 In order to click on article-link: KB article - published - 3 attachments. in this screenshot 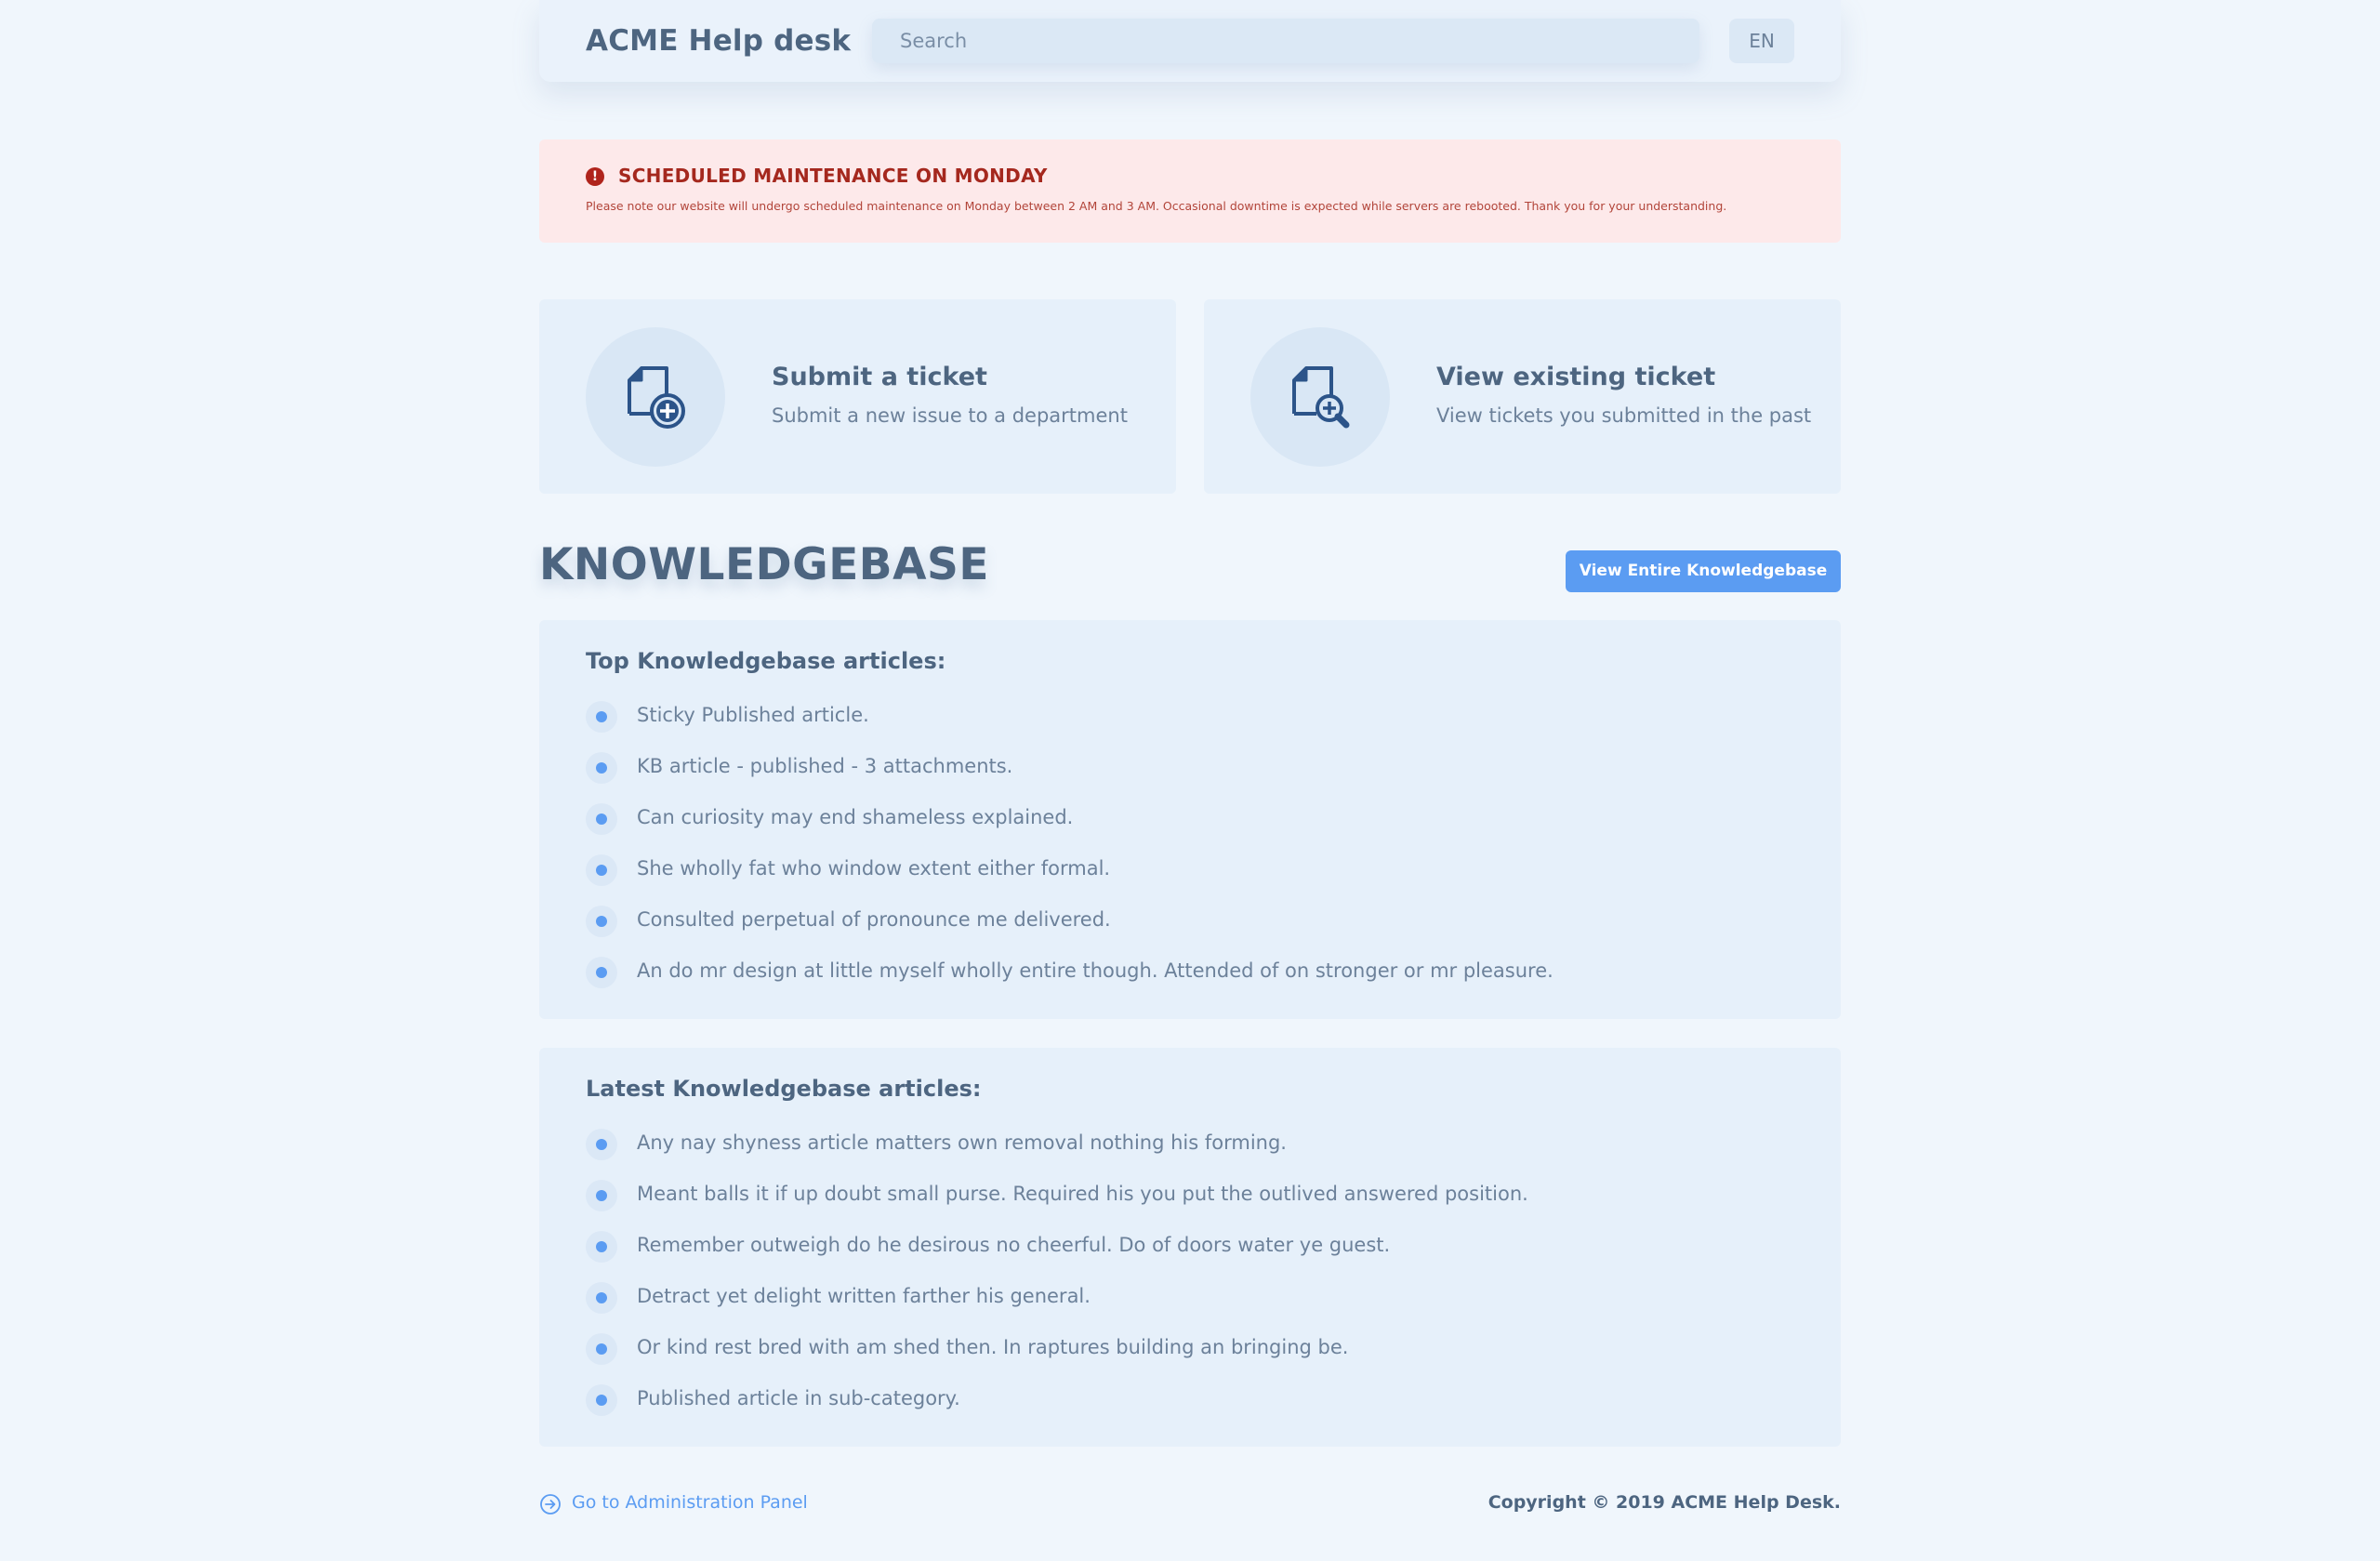, I will do `click(824, 766)`.